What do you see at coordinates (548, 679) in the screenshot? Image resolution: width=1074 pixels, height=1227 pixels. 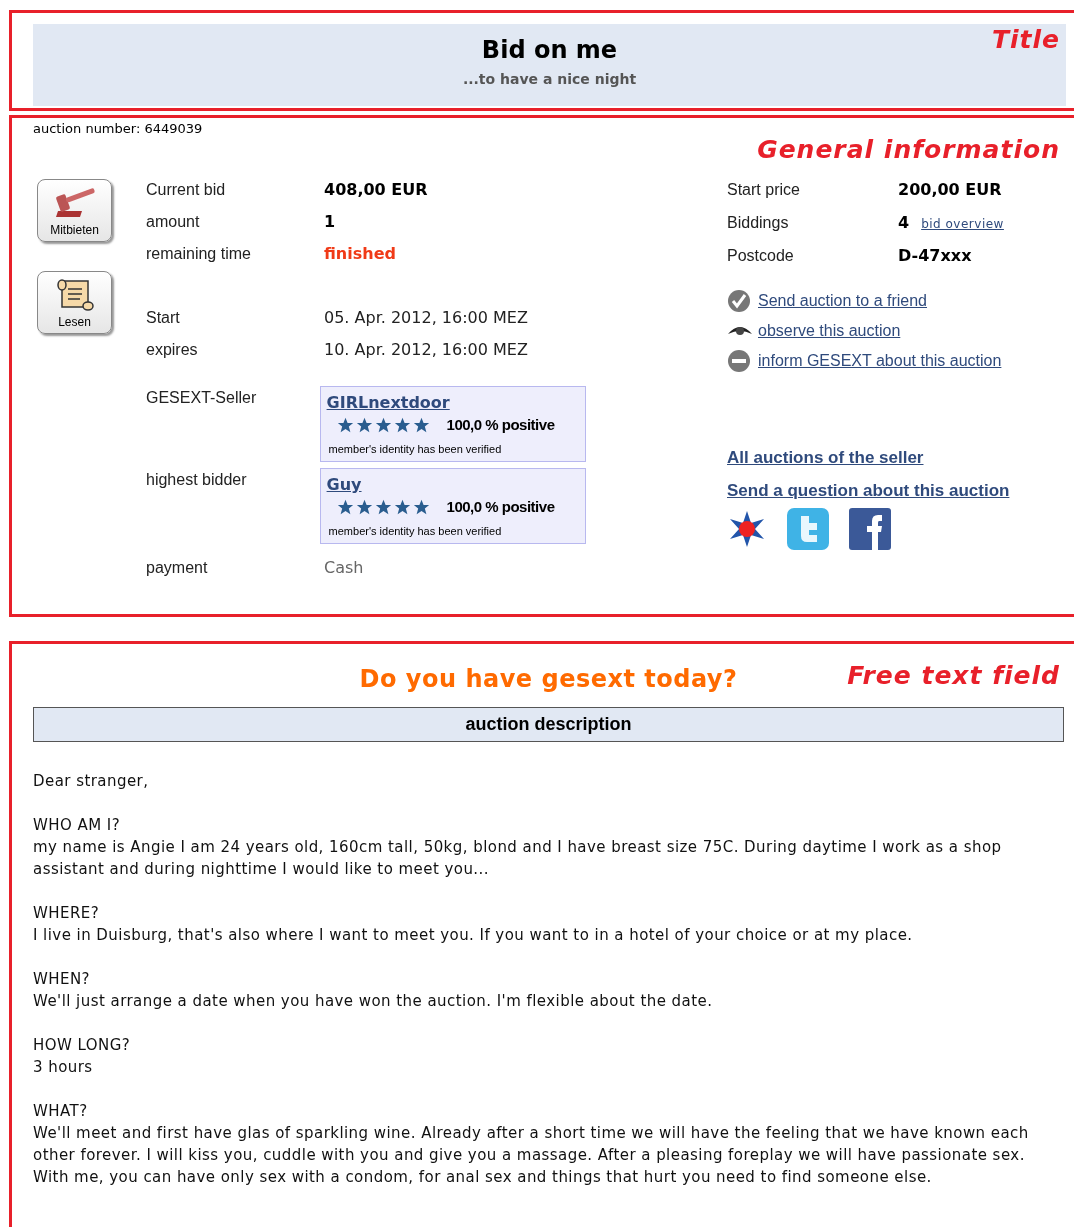 I see `section-headline: Do you have gesext today?` at bounding box center [548, 679].